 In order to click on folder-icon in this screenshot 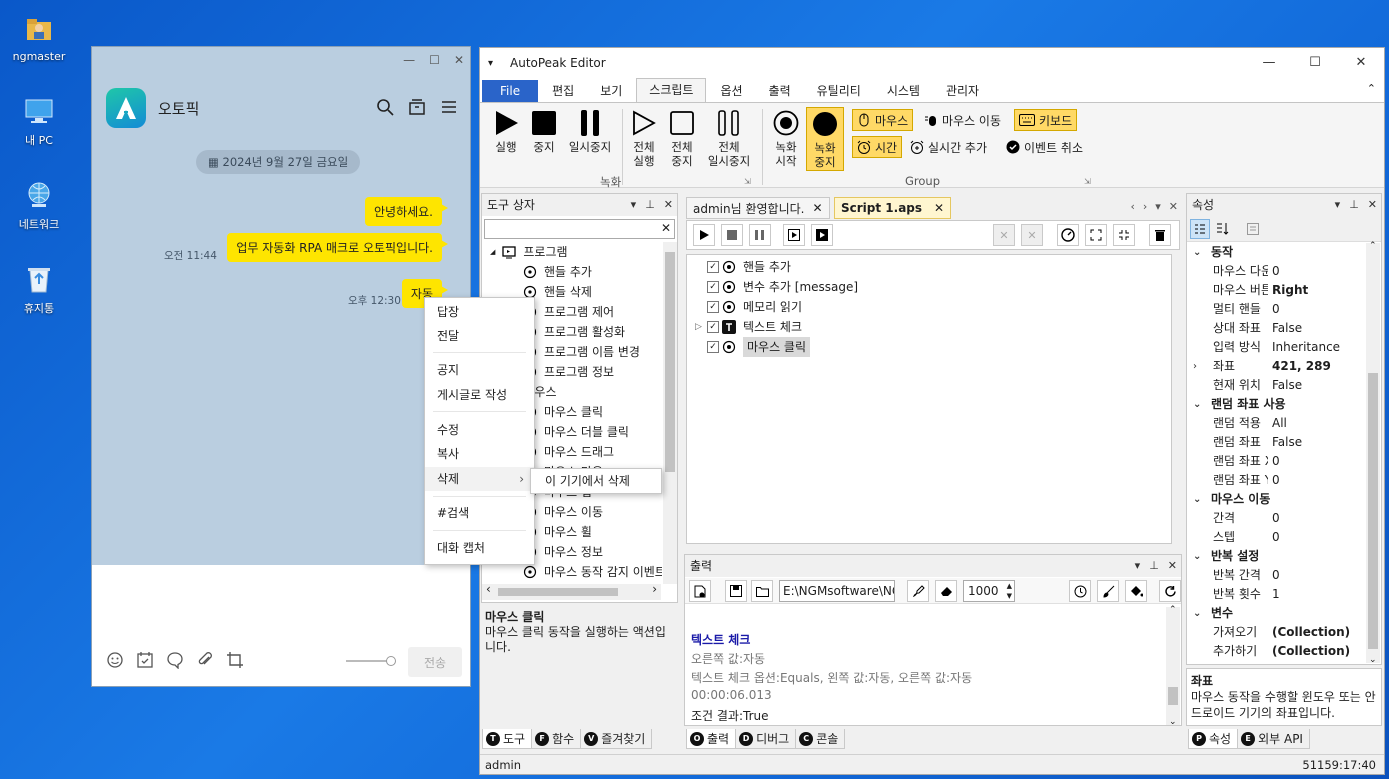, I will do `click(762, 591)`.